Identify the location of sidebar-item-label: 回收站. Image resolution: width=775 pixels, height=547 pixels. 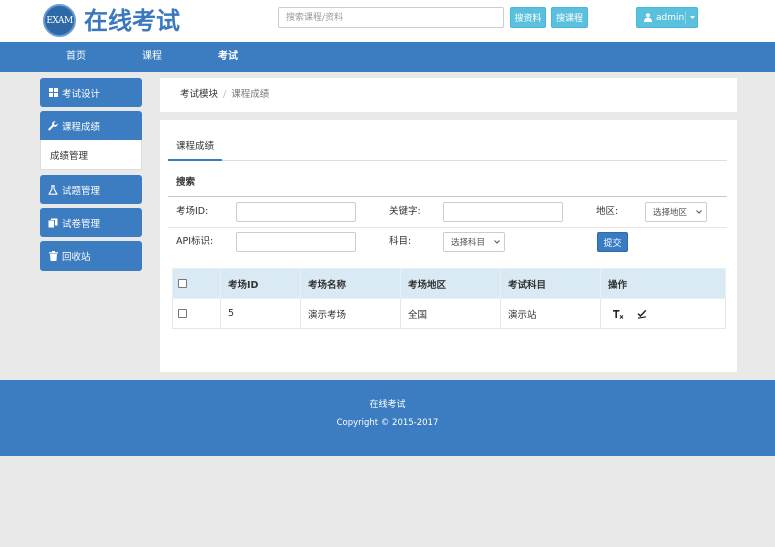
(76, 257).